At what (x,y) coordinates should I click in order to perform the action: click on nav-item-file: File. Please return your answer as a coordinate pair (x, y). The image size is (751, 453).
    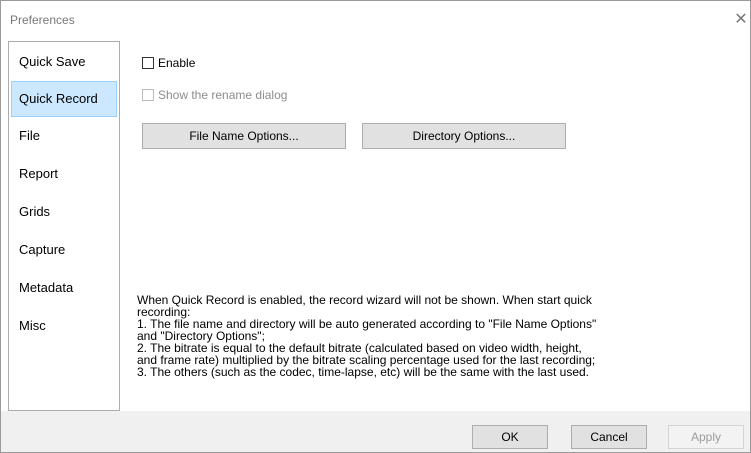
    Looking at the image, I should click on (64, 136).